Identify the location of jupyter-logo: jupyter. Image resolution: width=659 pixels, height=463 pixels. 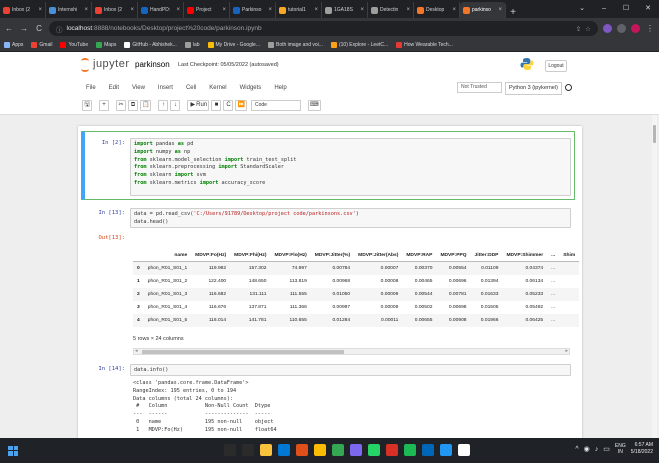
(105, 64).